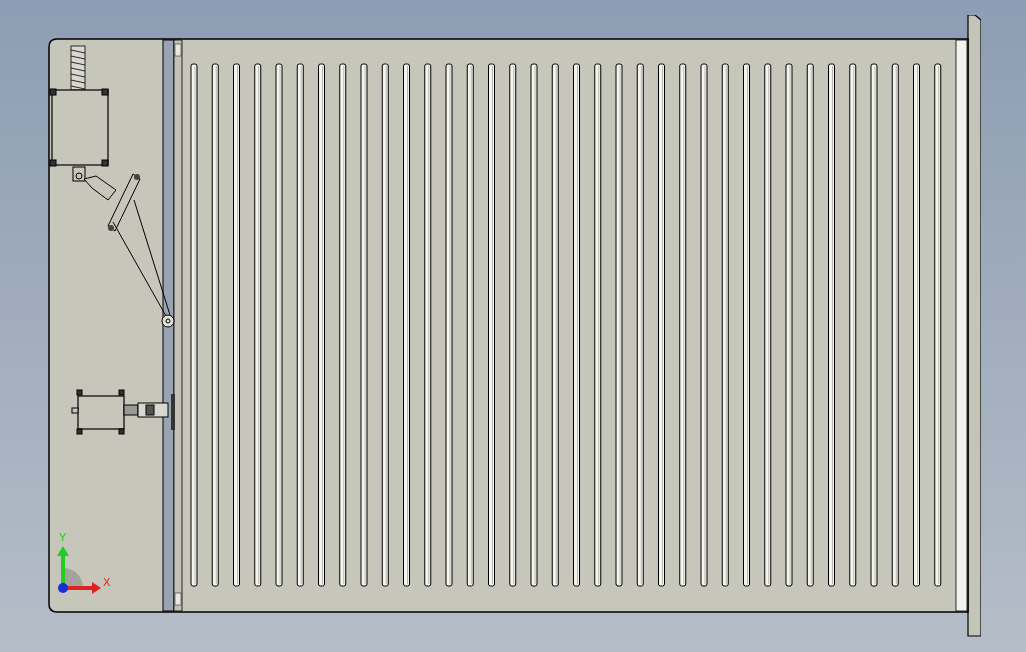 This screenshot has width=1026, height=652. I want to click on x-axis-label: X, so click(107, 582).